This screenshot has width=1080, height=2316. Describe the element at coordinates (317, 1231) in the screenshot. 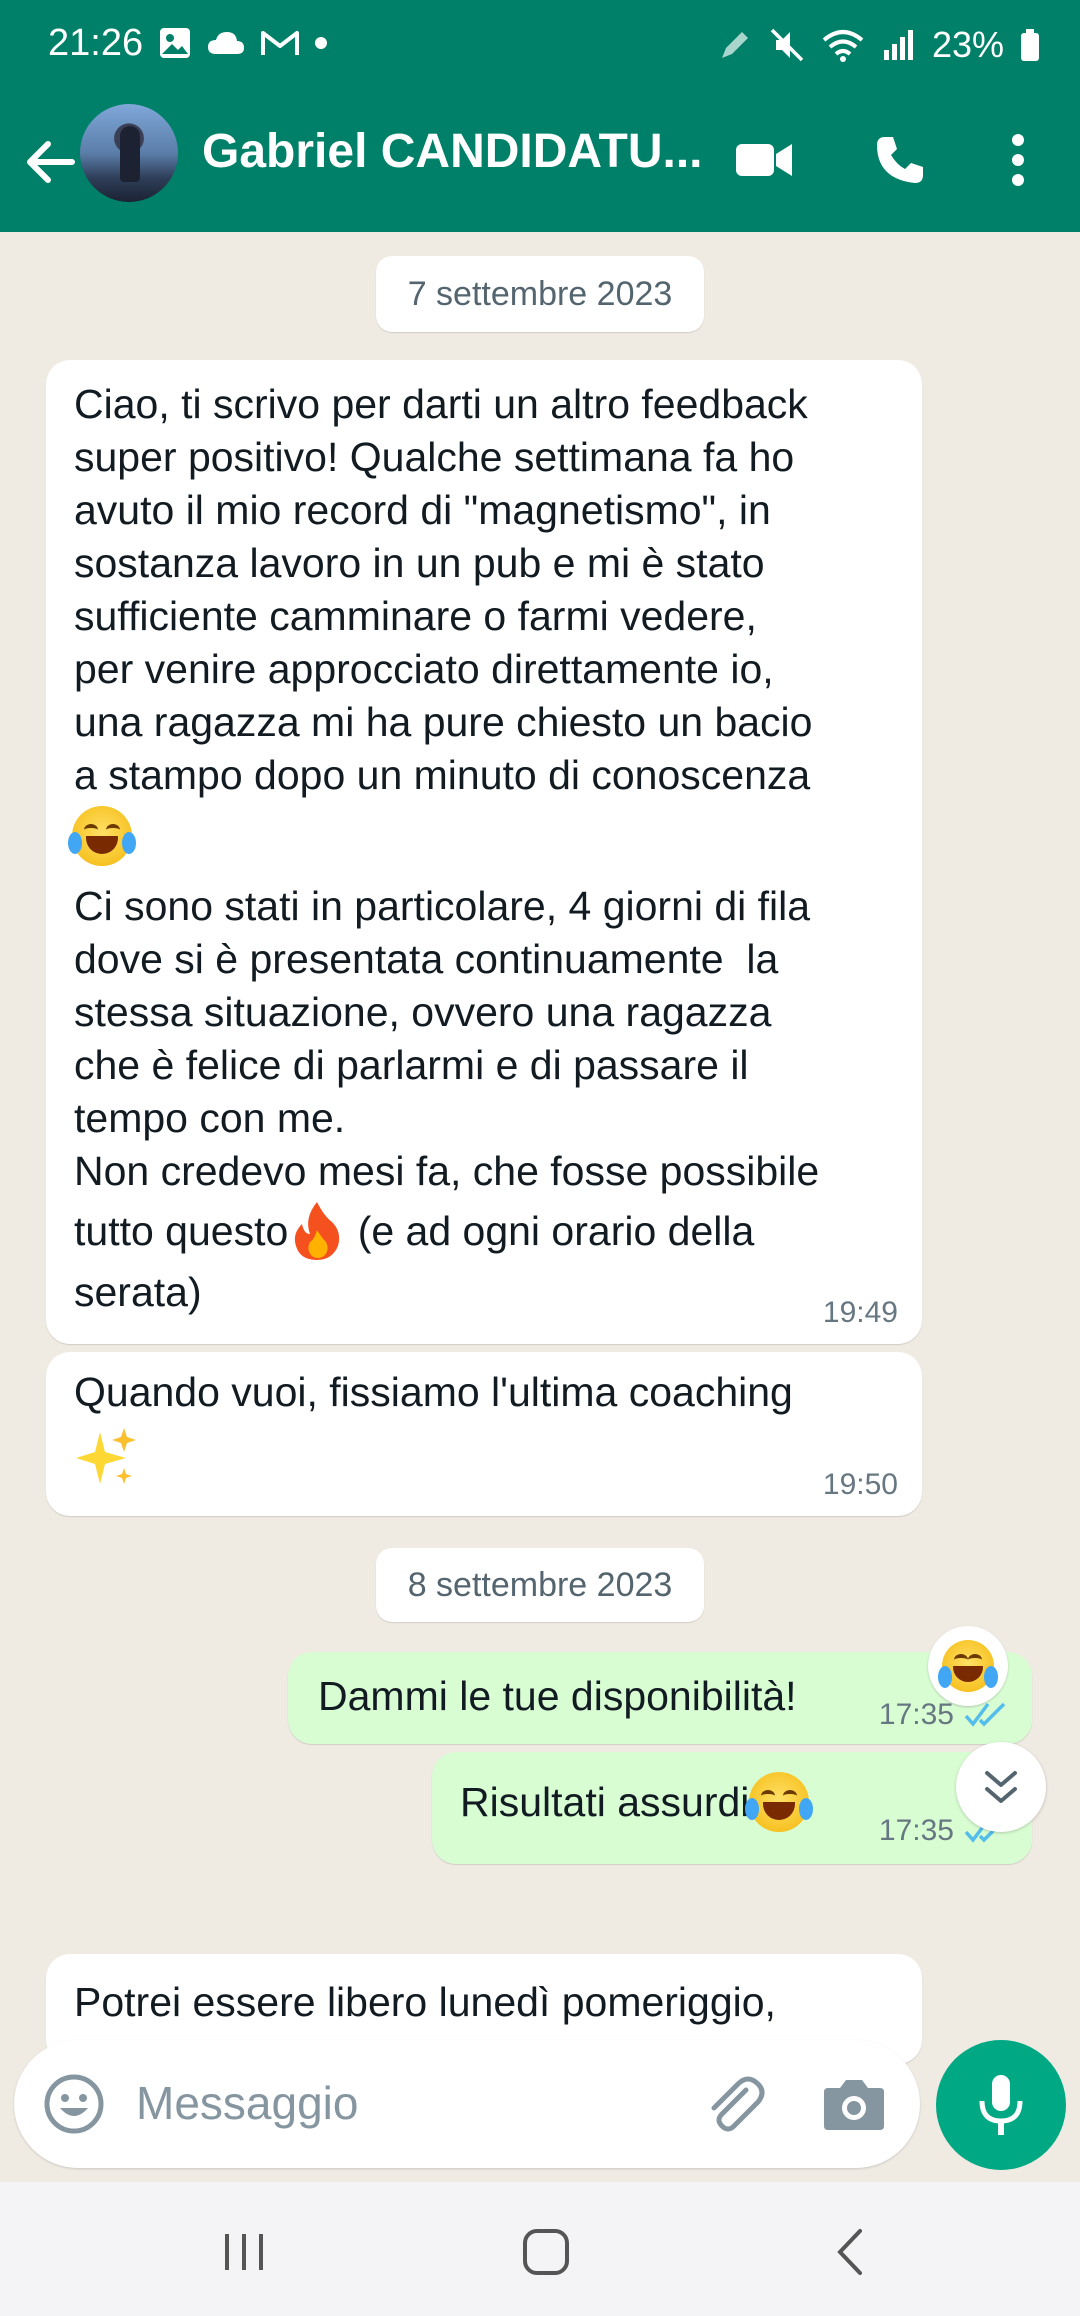

I see `fire-emoji-icon` at that location.